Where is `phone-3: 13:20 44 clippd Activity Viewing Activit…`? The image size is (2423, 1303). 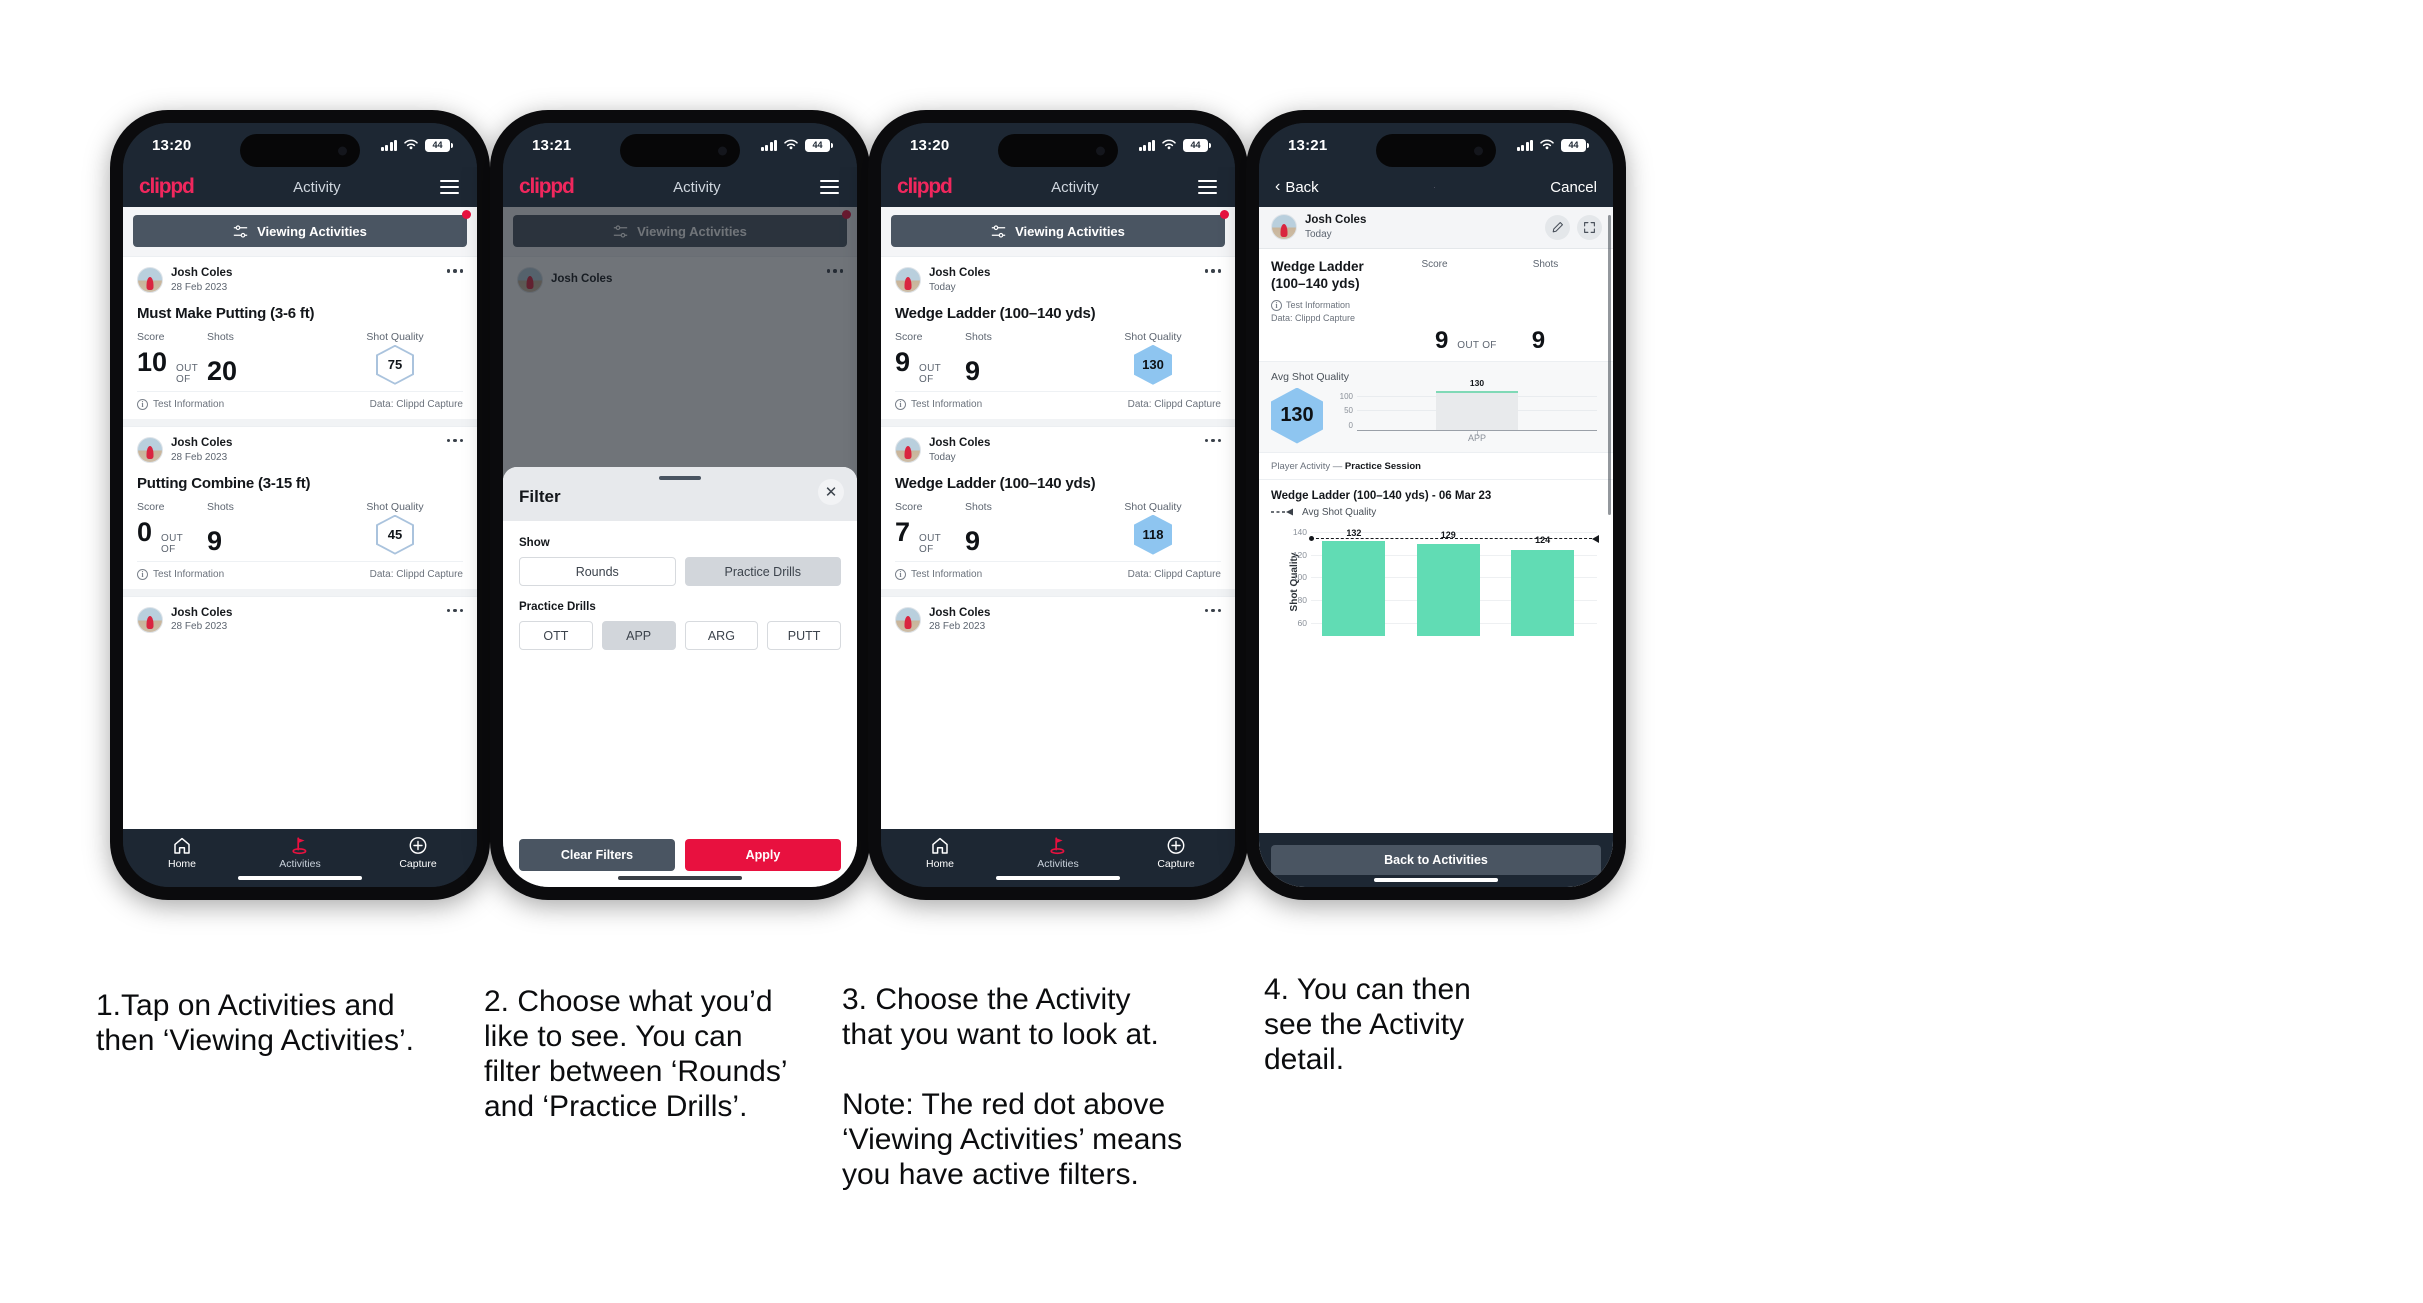
phone-3: 13:20 44 clippd Activity Viewing Activit… is located at coordinates (1058, 505).